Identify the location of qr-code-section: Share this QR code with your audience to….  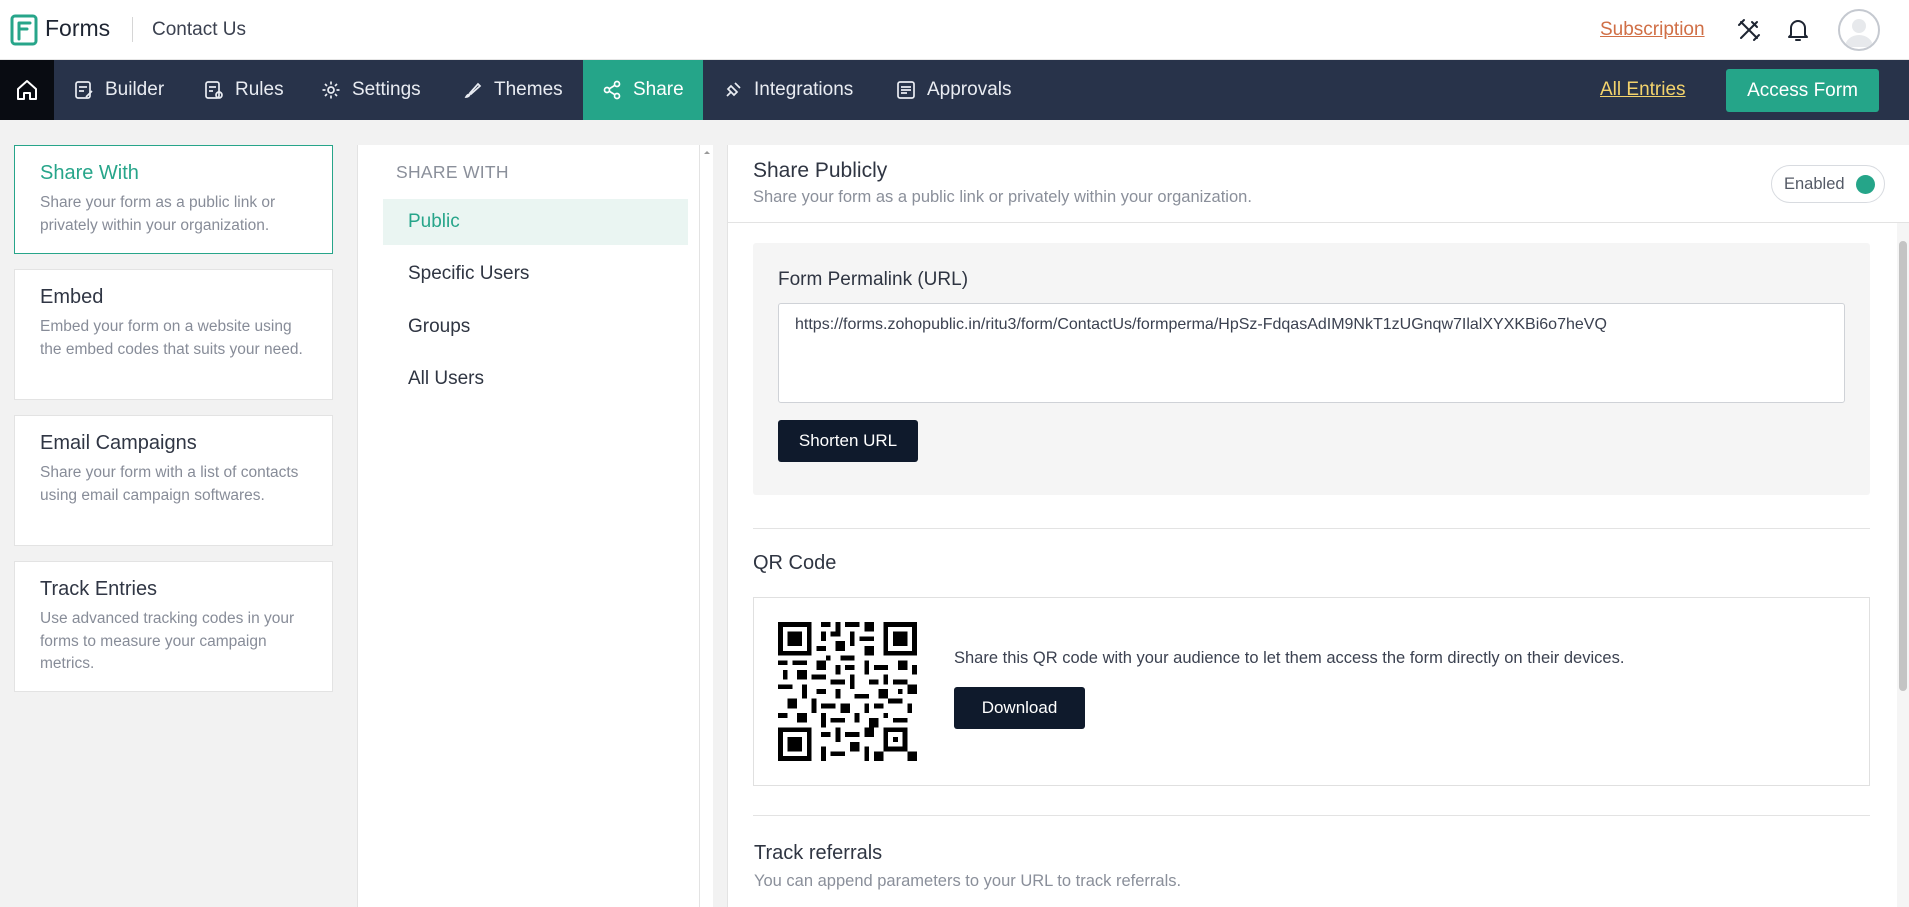
(1311, 691).